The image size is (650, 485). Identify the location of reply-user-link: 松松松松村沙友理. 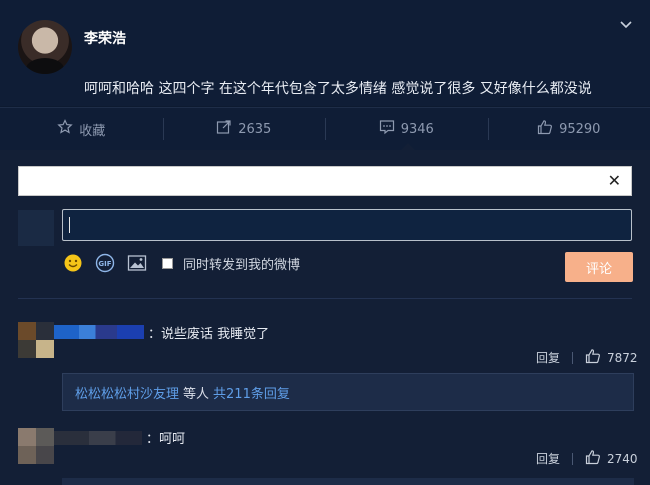
(127, 392).